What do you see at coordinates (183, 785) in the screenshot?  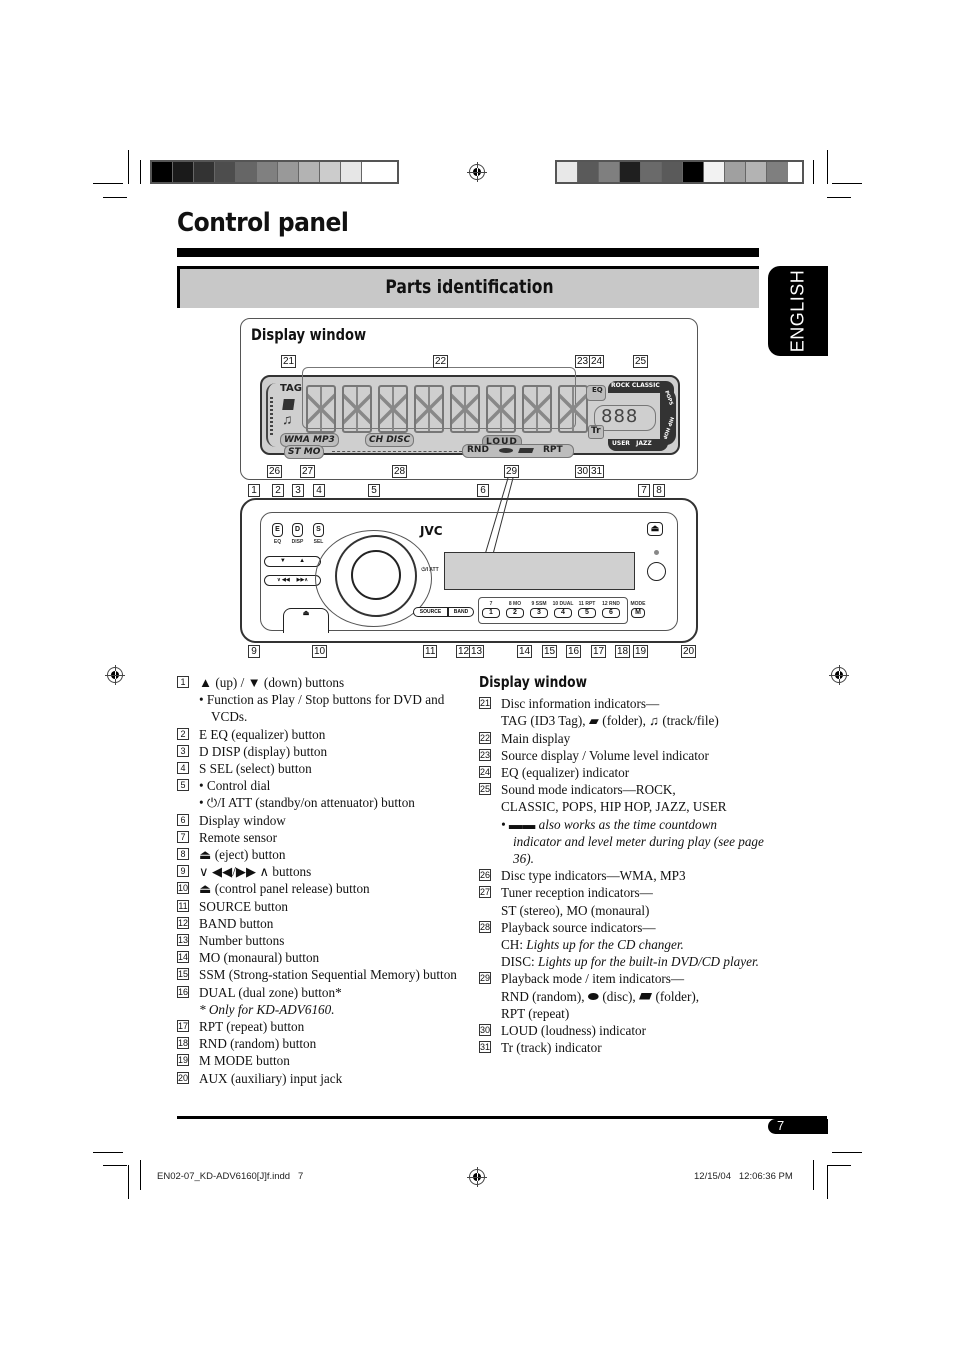 I see `item-number: 5` at bounding box center [183, 785].